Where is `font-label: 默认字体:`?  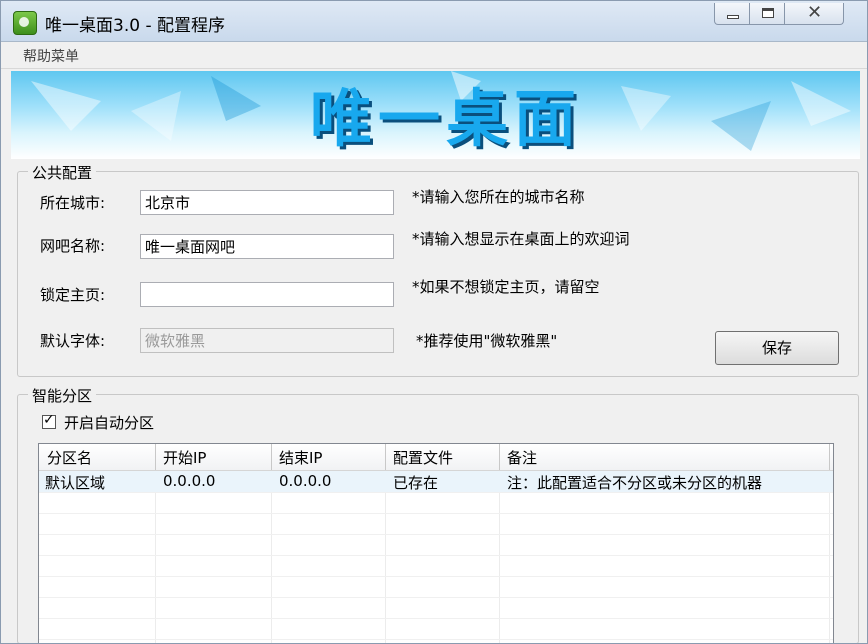
font-label: 默认字体: is located at coordinates (73, 341).